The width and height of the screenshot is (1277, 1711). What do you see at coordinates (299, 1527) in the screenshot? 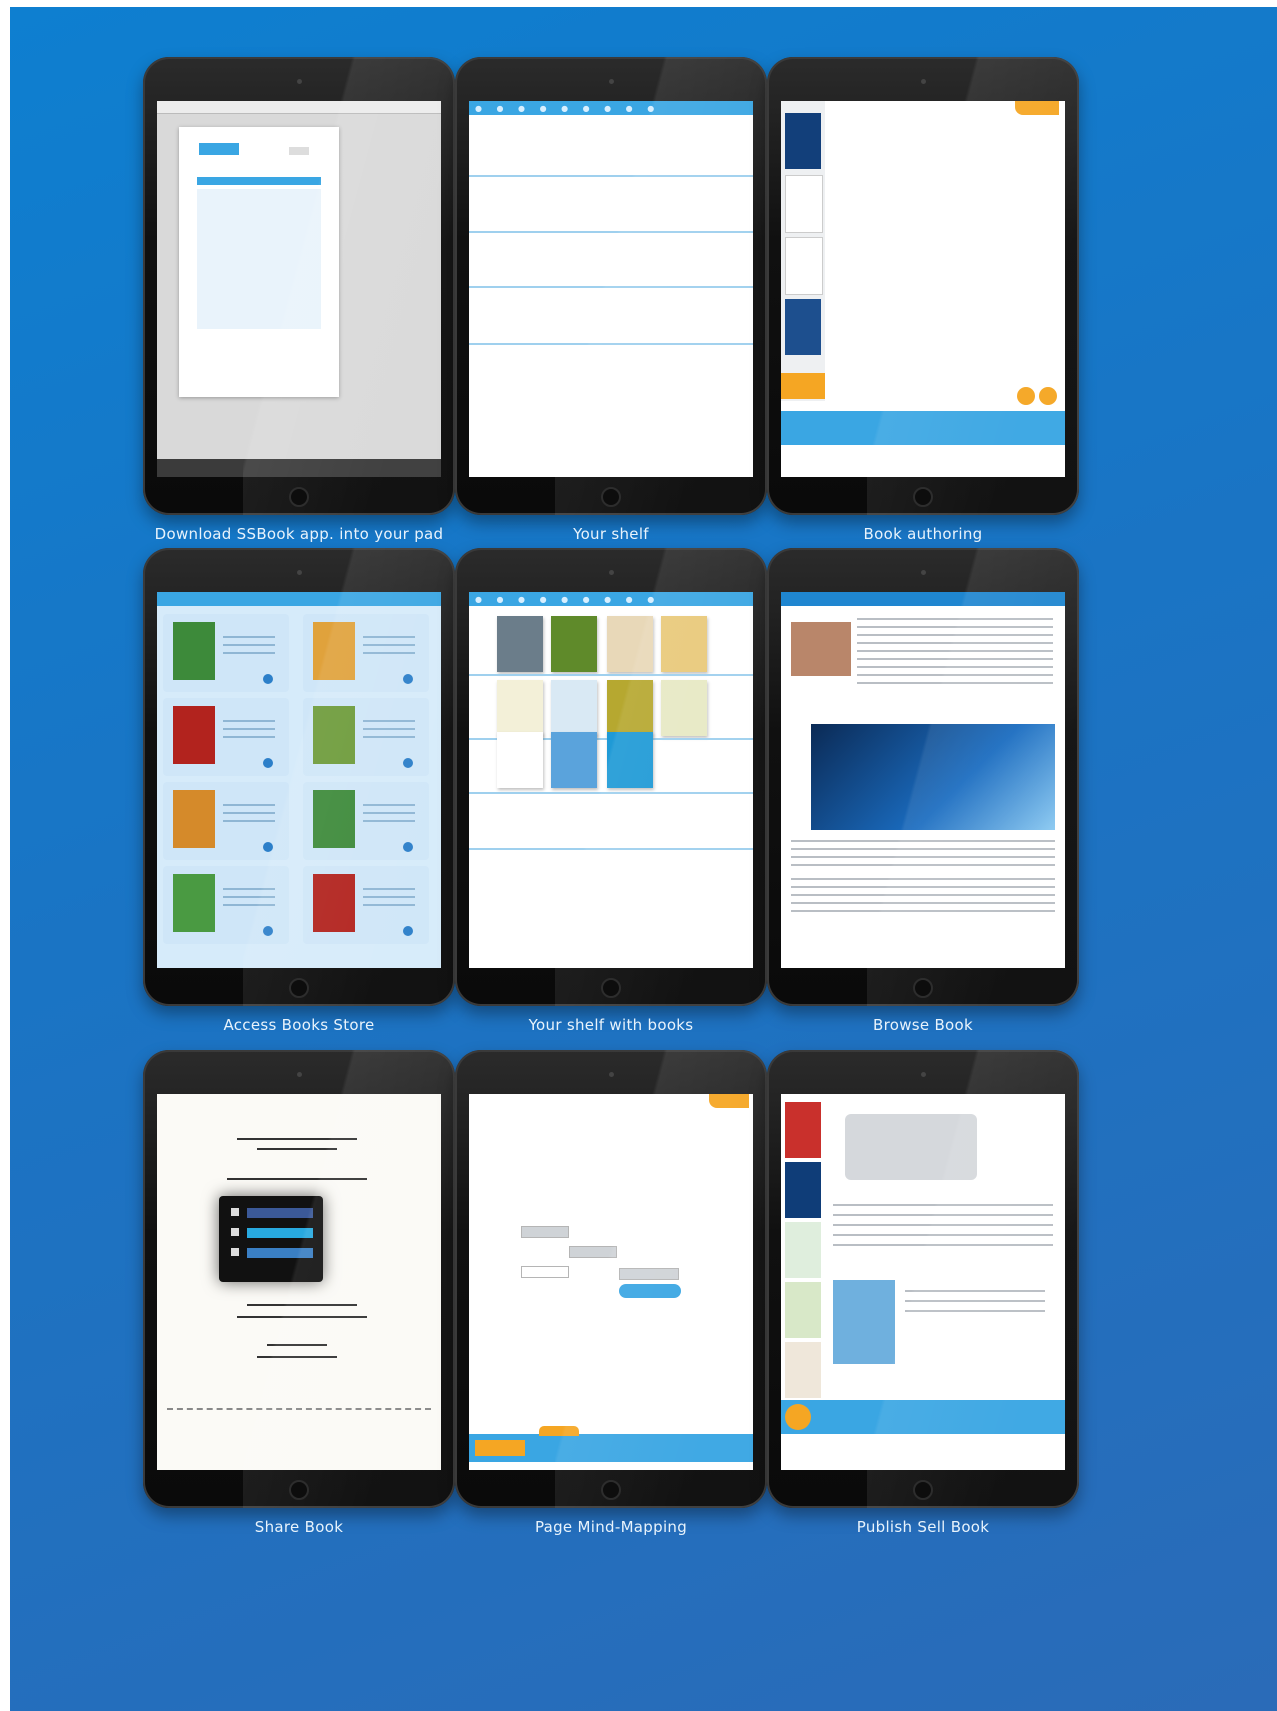
I see `caption: Share Book` at bounding box center [299, 1527].